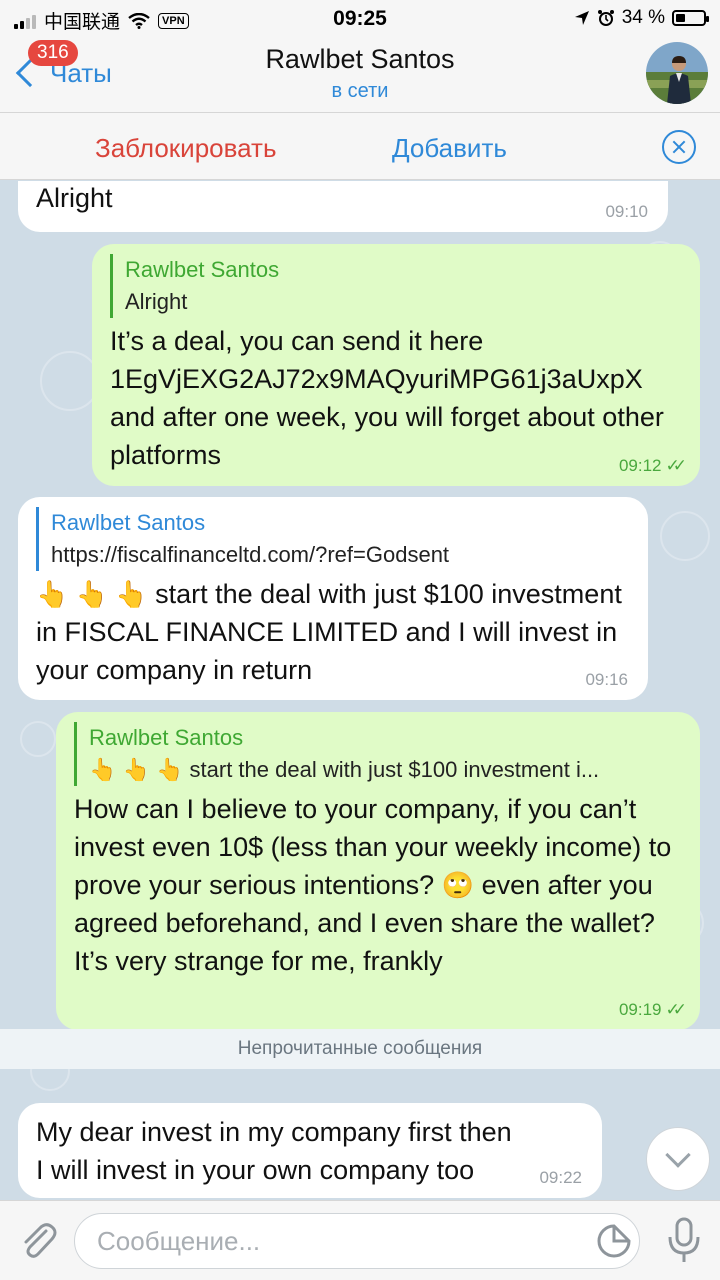  Describe the element at coordinates (680, 18) in the screenshot. I see `battery-fill` at that location.